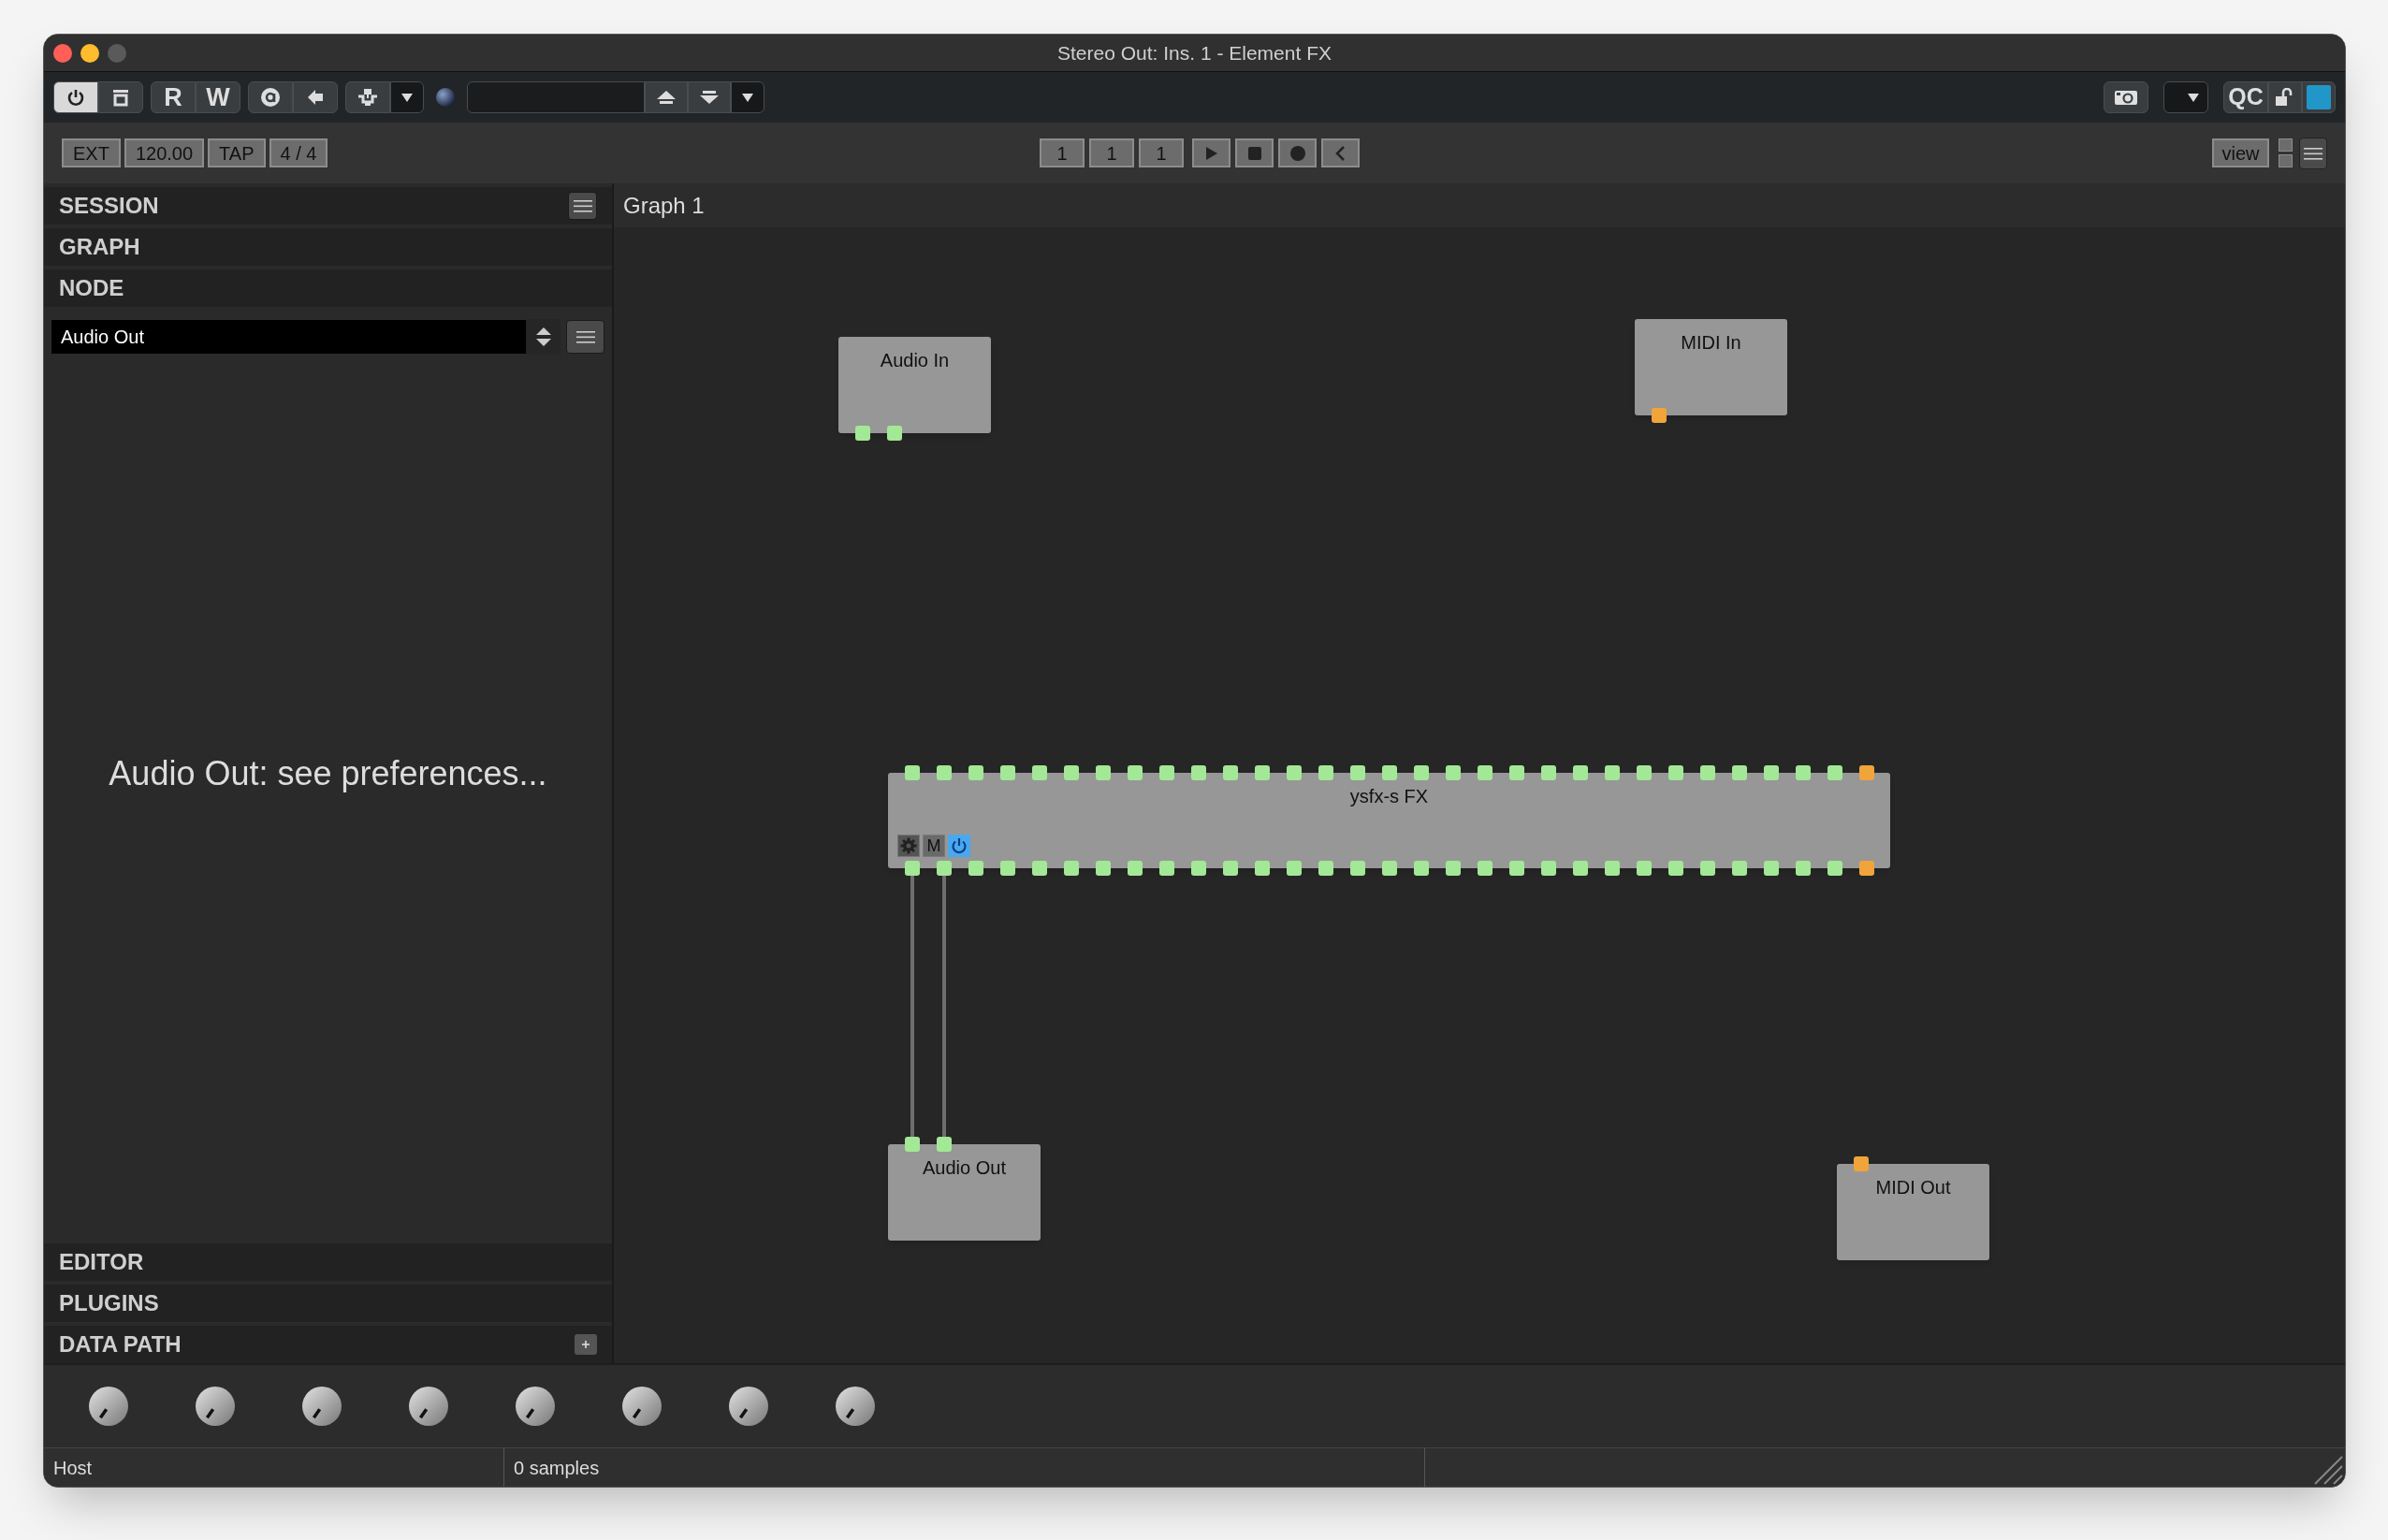 Image resolution: width=2388 pixels, height=1540 pixels. What do you see at coordinates (173, 97) in the screenshot?
I see `toggle-button: R` at bounding box center [173, 97].